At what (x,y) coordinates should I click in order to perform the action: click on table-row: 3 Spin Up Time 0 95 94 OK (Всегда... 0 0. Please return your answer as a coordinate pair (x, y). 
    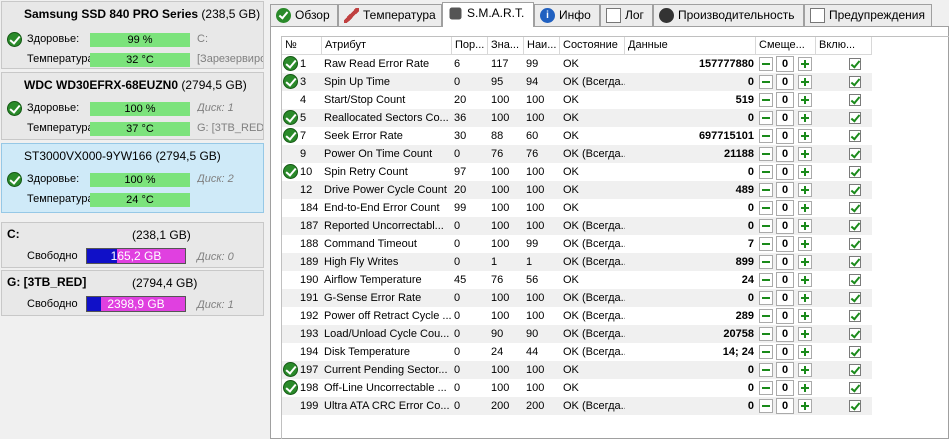
    Looking at the image, I should click on (577, 82).